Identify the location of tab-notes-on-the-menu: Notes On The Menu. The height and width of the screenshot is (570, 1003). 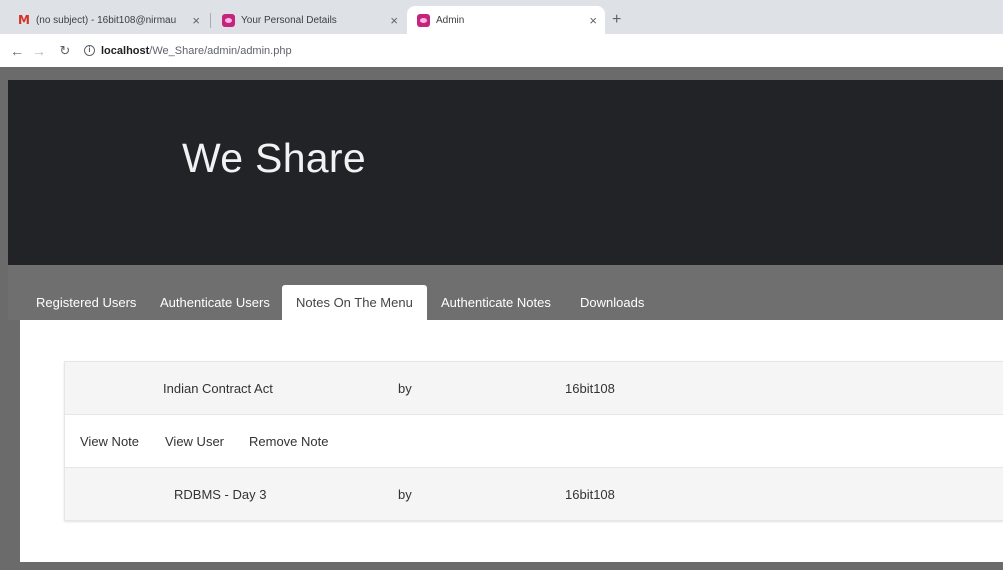
(354, 302).